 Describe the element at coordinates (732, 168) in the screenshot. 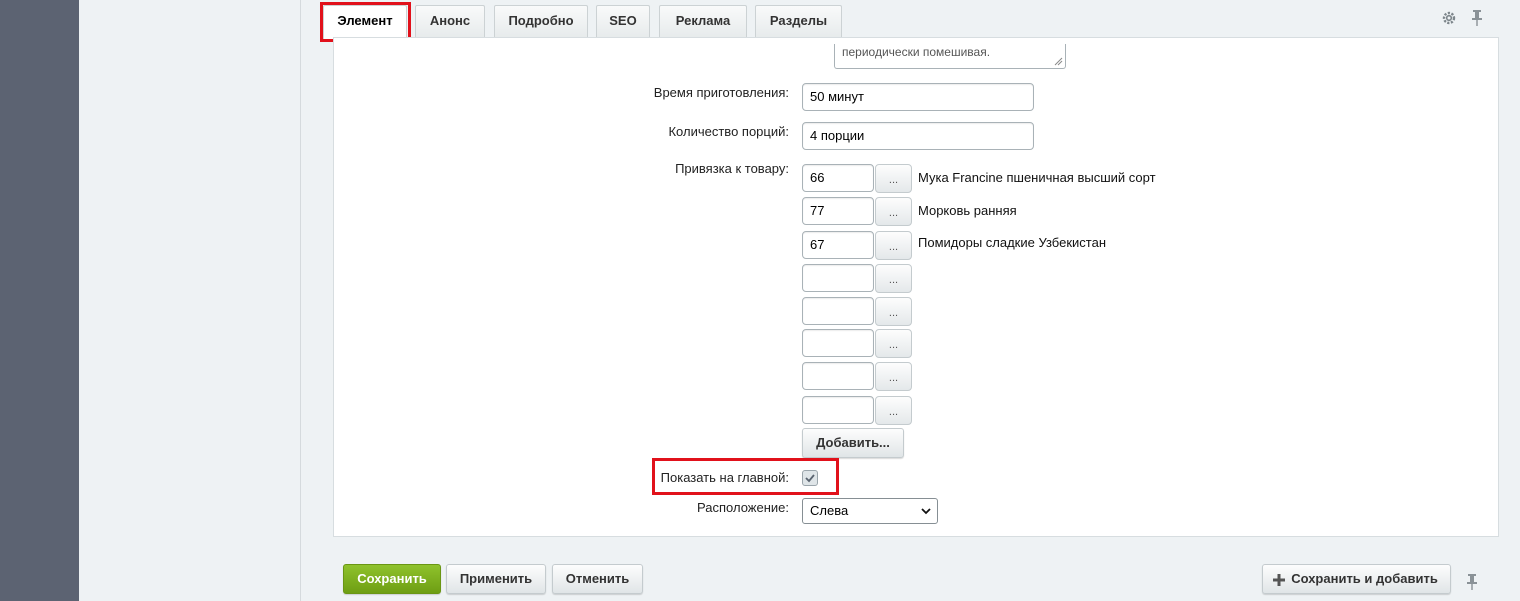

I see `product-link-label: Привязка к товару:` at that location.